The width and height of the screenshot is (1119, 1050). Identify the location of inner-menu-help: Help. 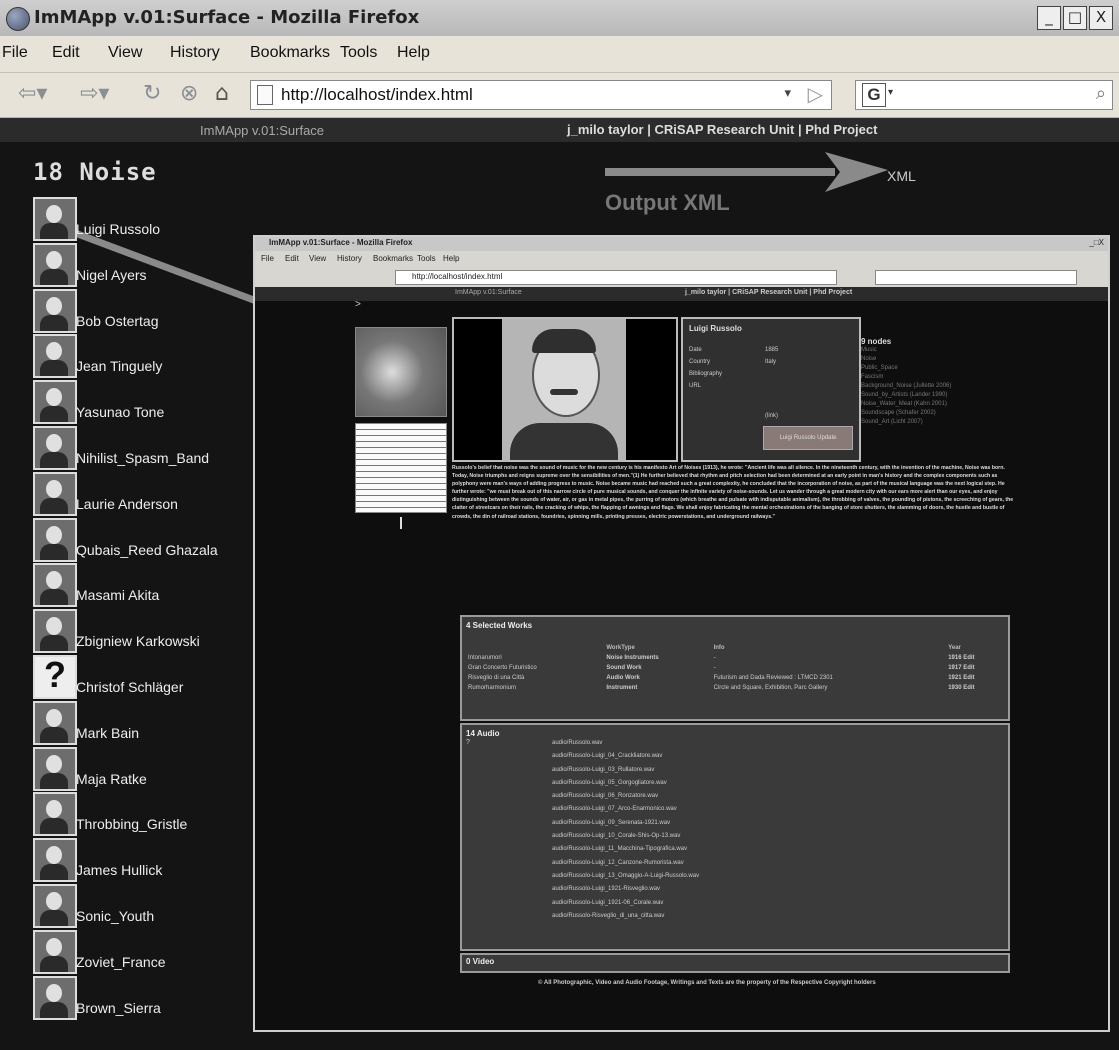
(451, 258).